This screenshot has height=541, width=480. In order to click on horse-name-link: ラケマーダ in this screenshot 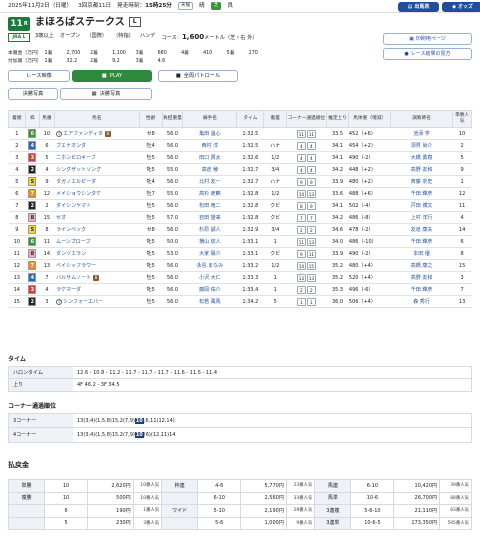, I will do `click(97, 289)`.